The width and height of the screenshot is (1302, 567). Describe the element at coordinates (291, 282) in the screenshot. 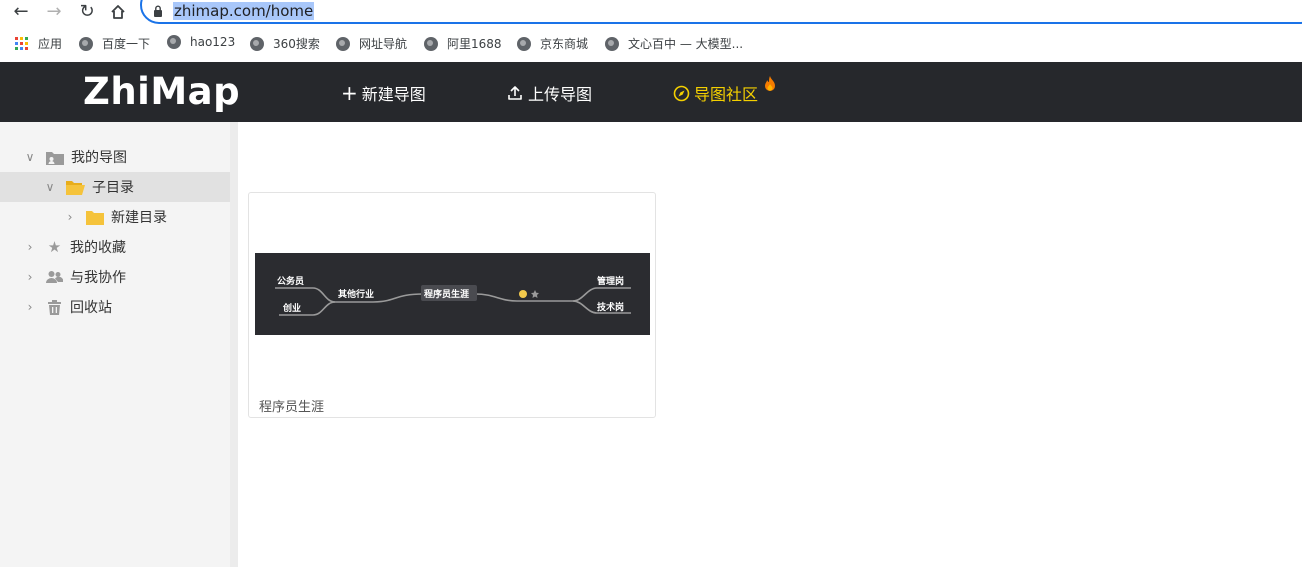

I see `mindmap-leaf-node: 公务员` at that location.